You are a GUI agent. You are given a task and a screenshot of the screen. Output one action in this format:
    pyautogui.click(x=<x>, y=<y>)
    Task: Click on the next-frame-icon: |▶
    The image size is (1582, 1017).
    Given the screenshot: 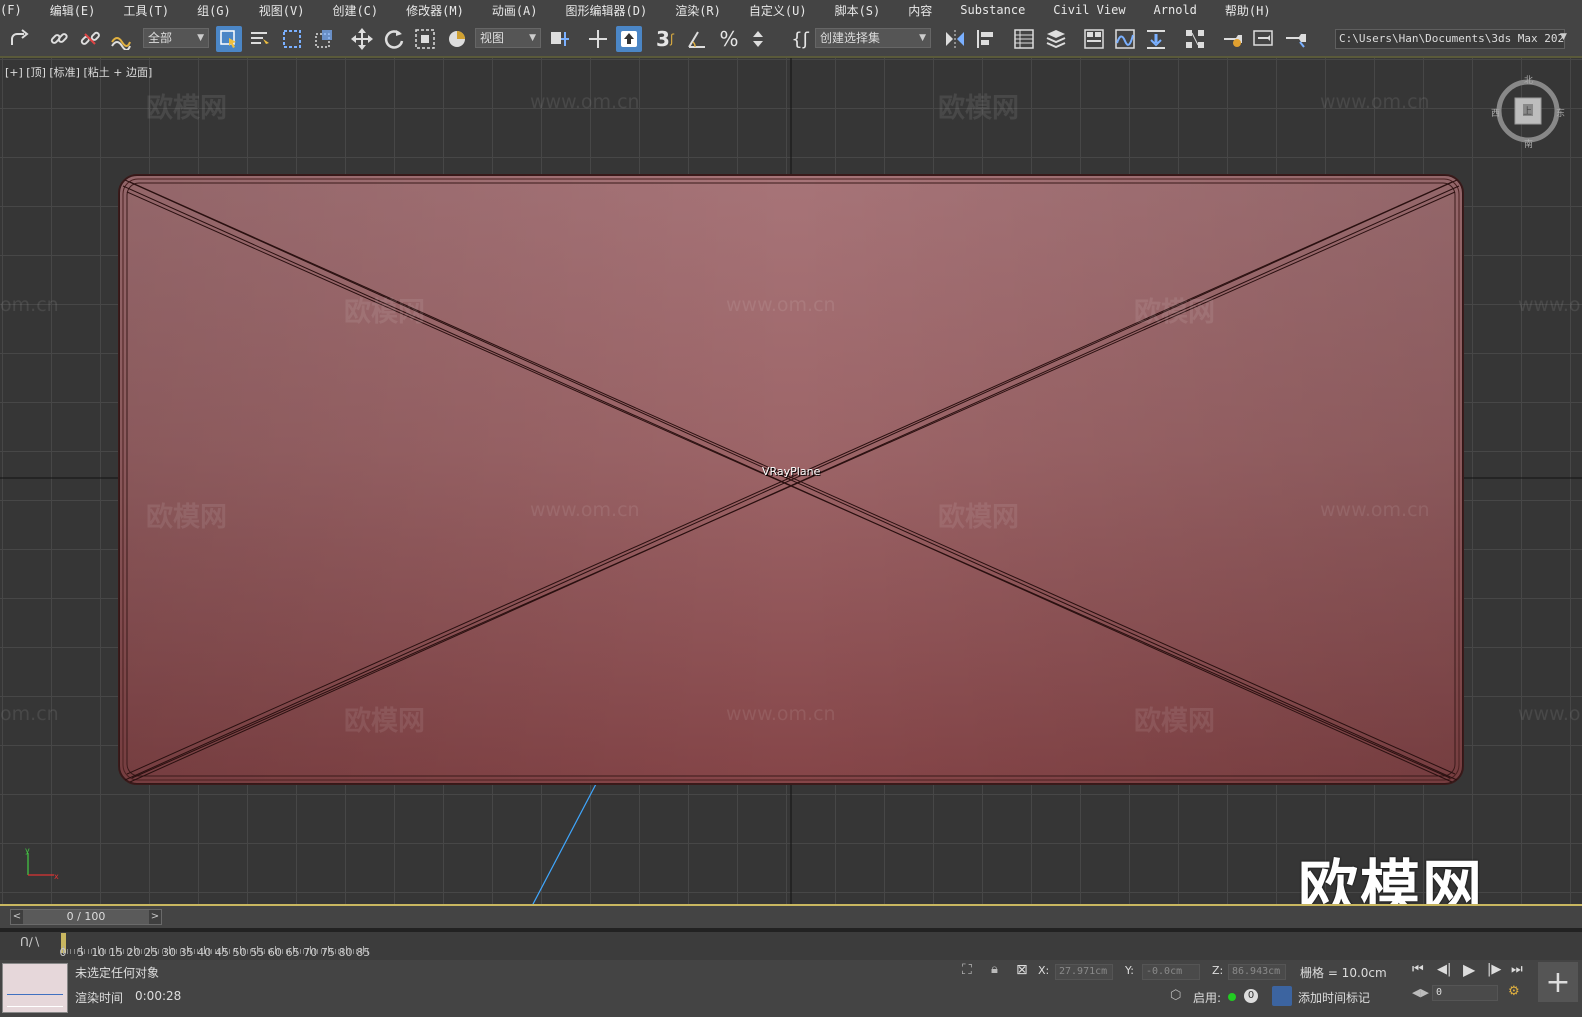 What is the action you would take?
    pyautogui.click(x=1494, y=969)
    